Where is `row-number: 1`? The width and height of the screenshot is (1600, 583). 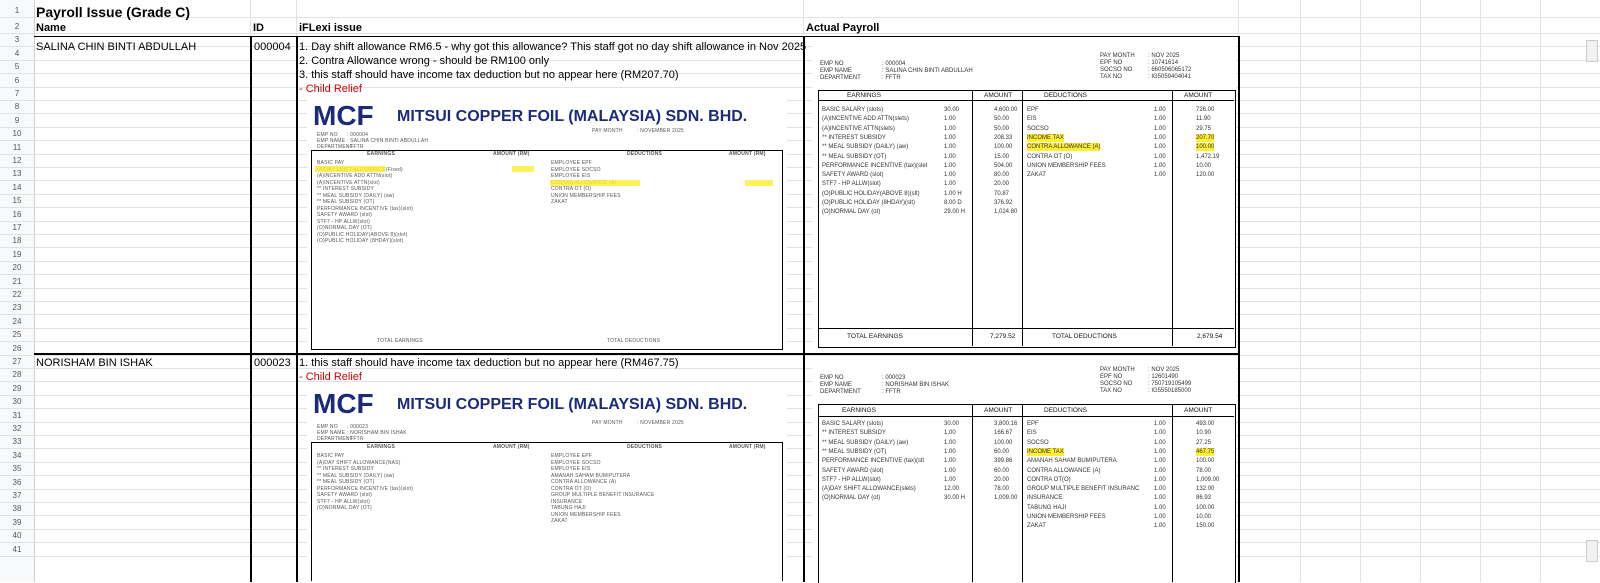 row-number: 1 is located at coordinates (17, 11).